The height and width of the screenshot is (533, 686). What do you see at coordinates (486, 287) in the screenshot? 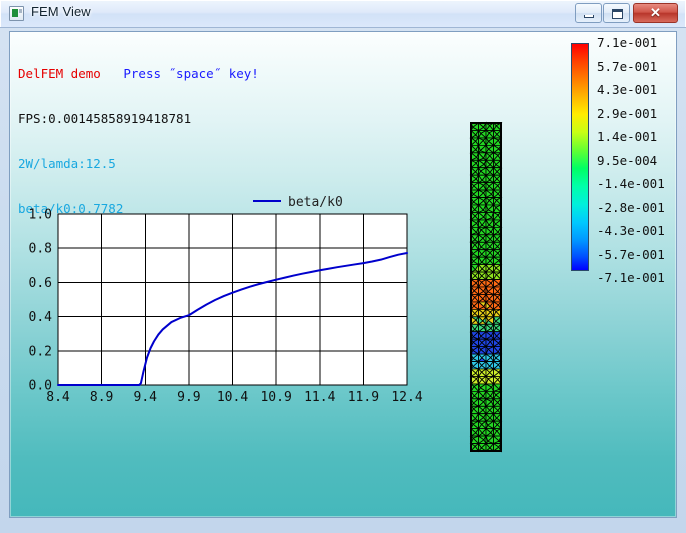
I see `fem-mesh-waveguide` at bounding box center [486, 287].